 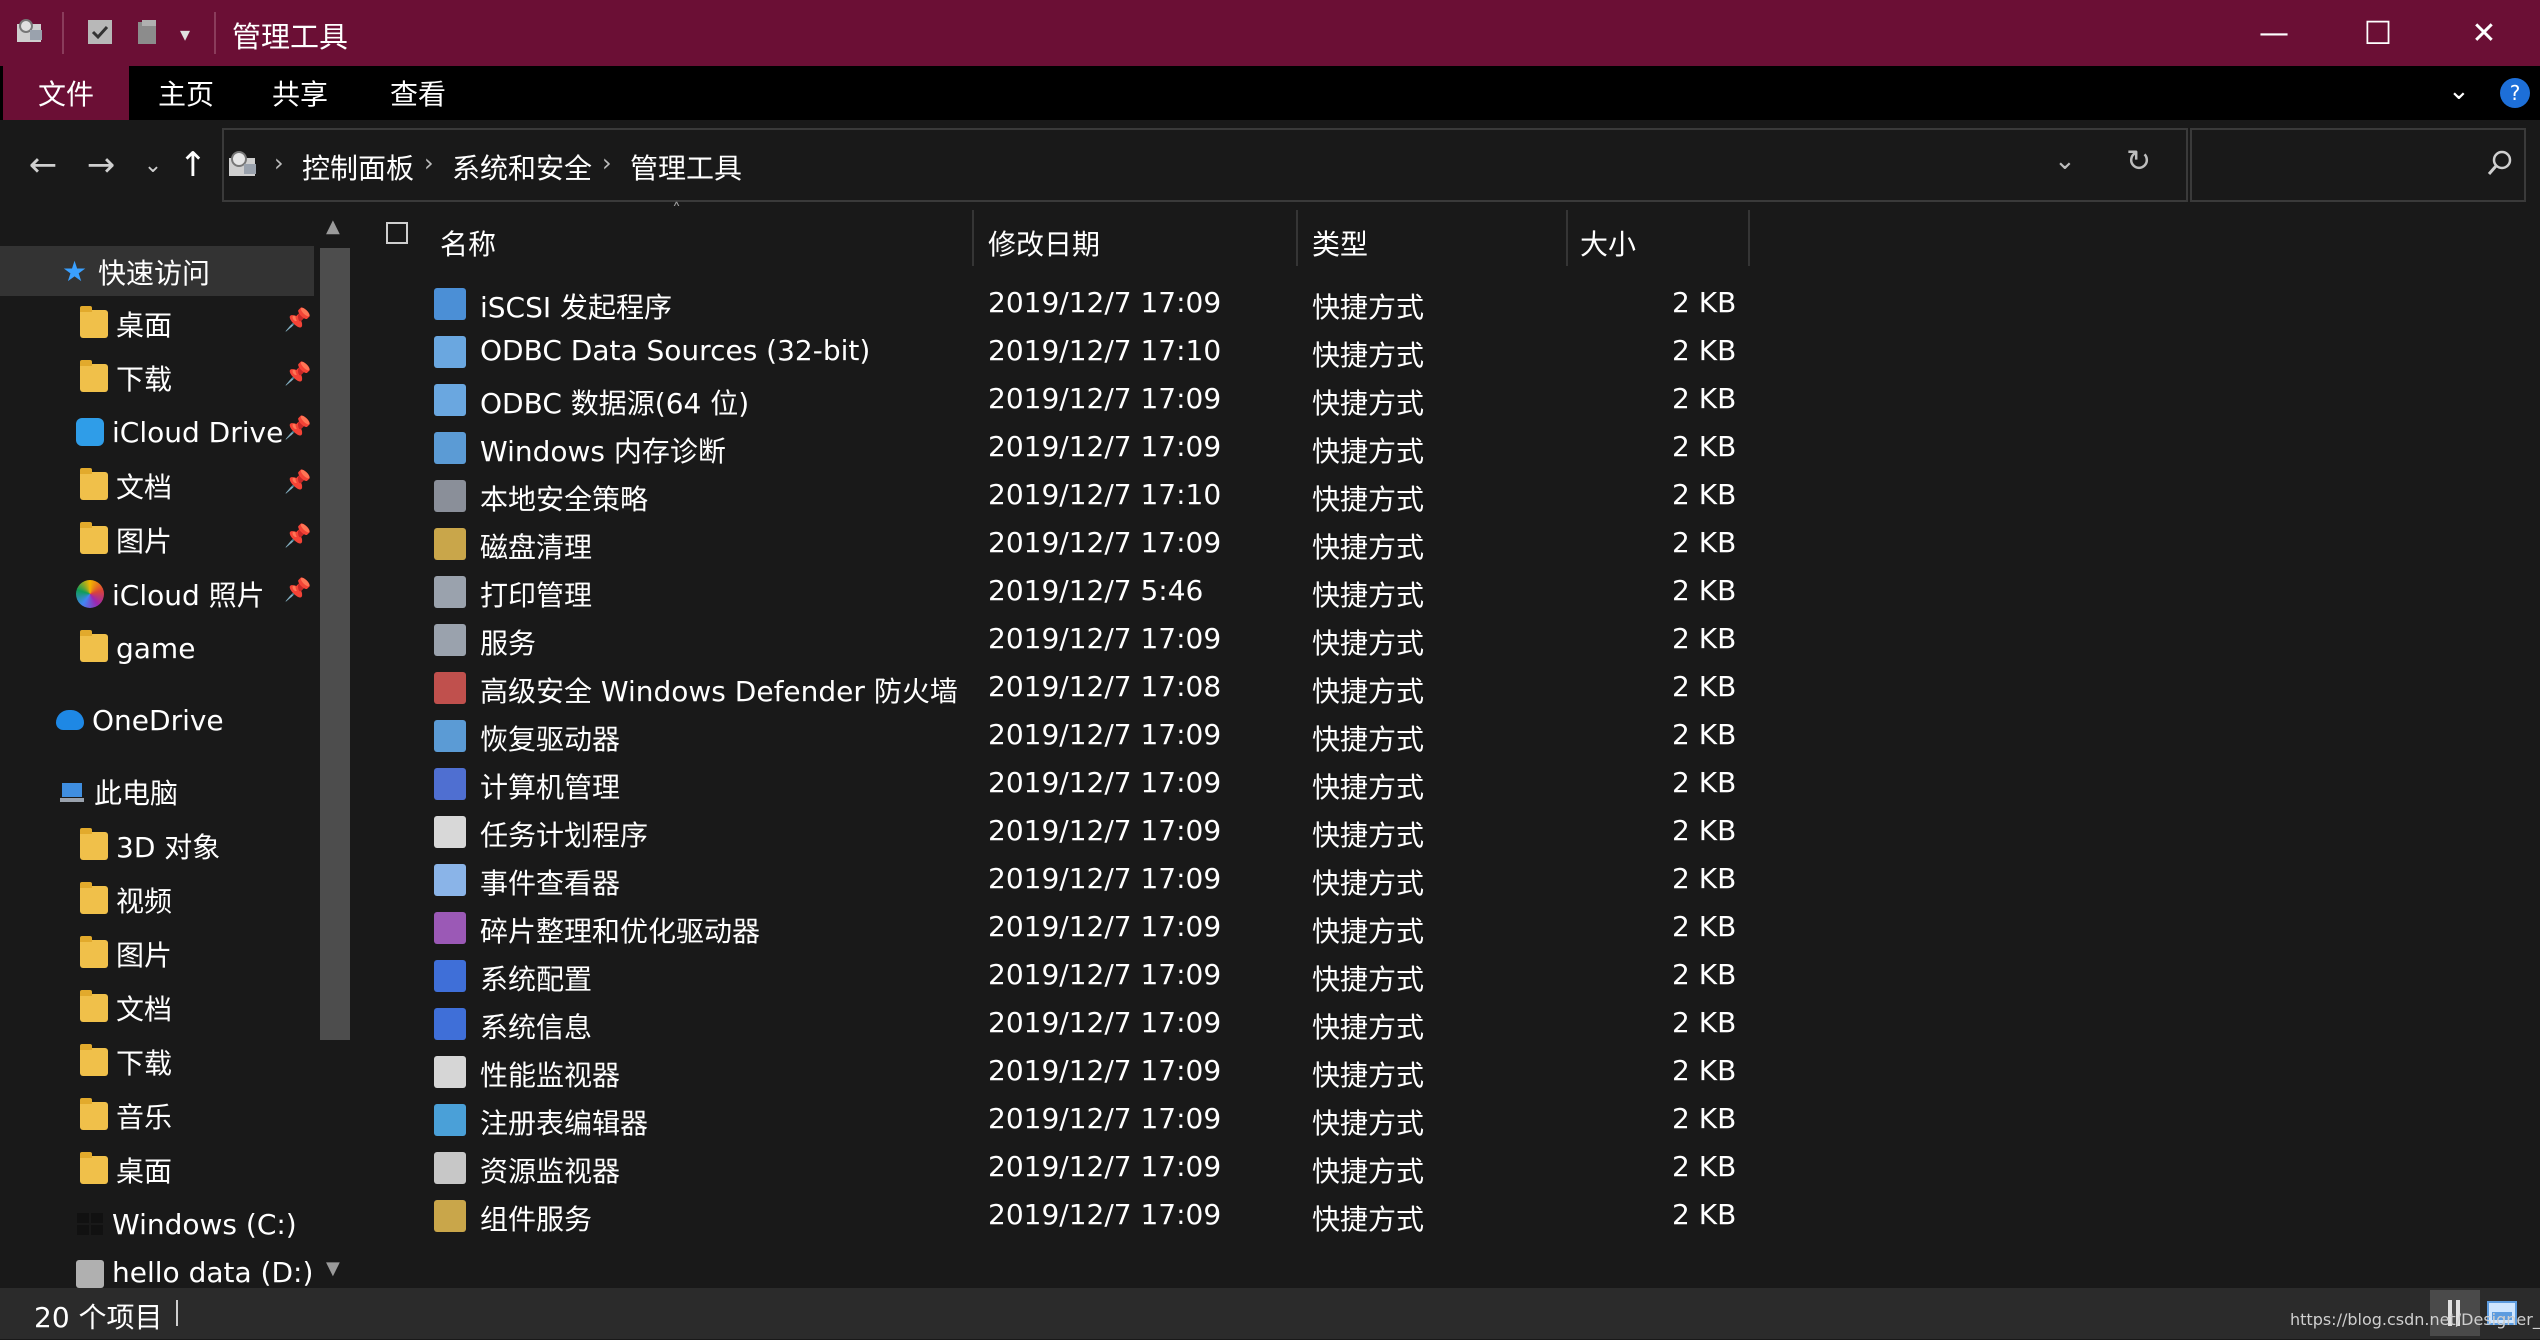 I want to click on nav-item-music: 音乐, so click(x=126, y=1116).